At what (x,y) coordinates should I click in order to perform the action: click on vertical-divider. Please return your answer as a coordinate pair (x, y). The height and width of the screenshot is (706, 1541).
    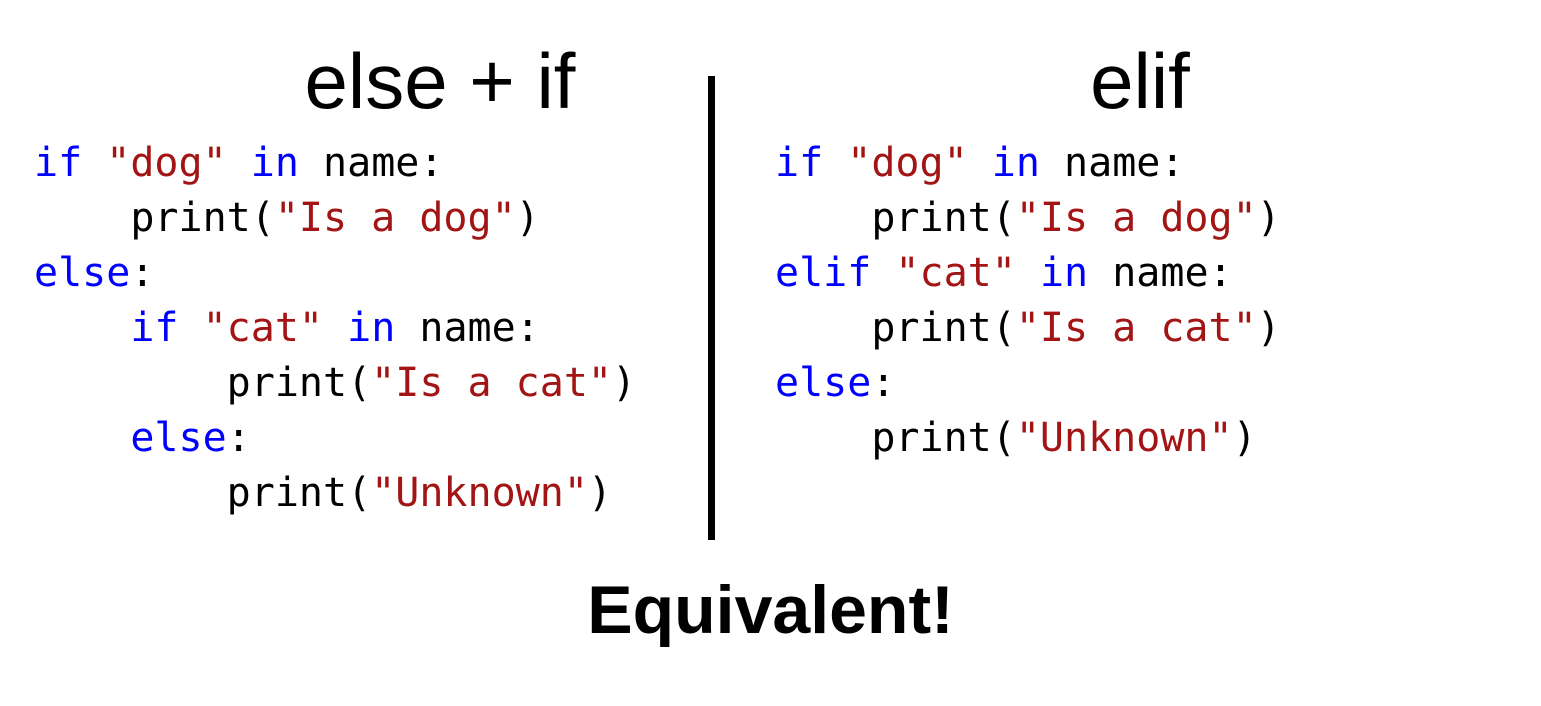
    Looking at the image, I should click on (711, 308).